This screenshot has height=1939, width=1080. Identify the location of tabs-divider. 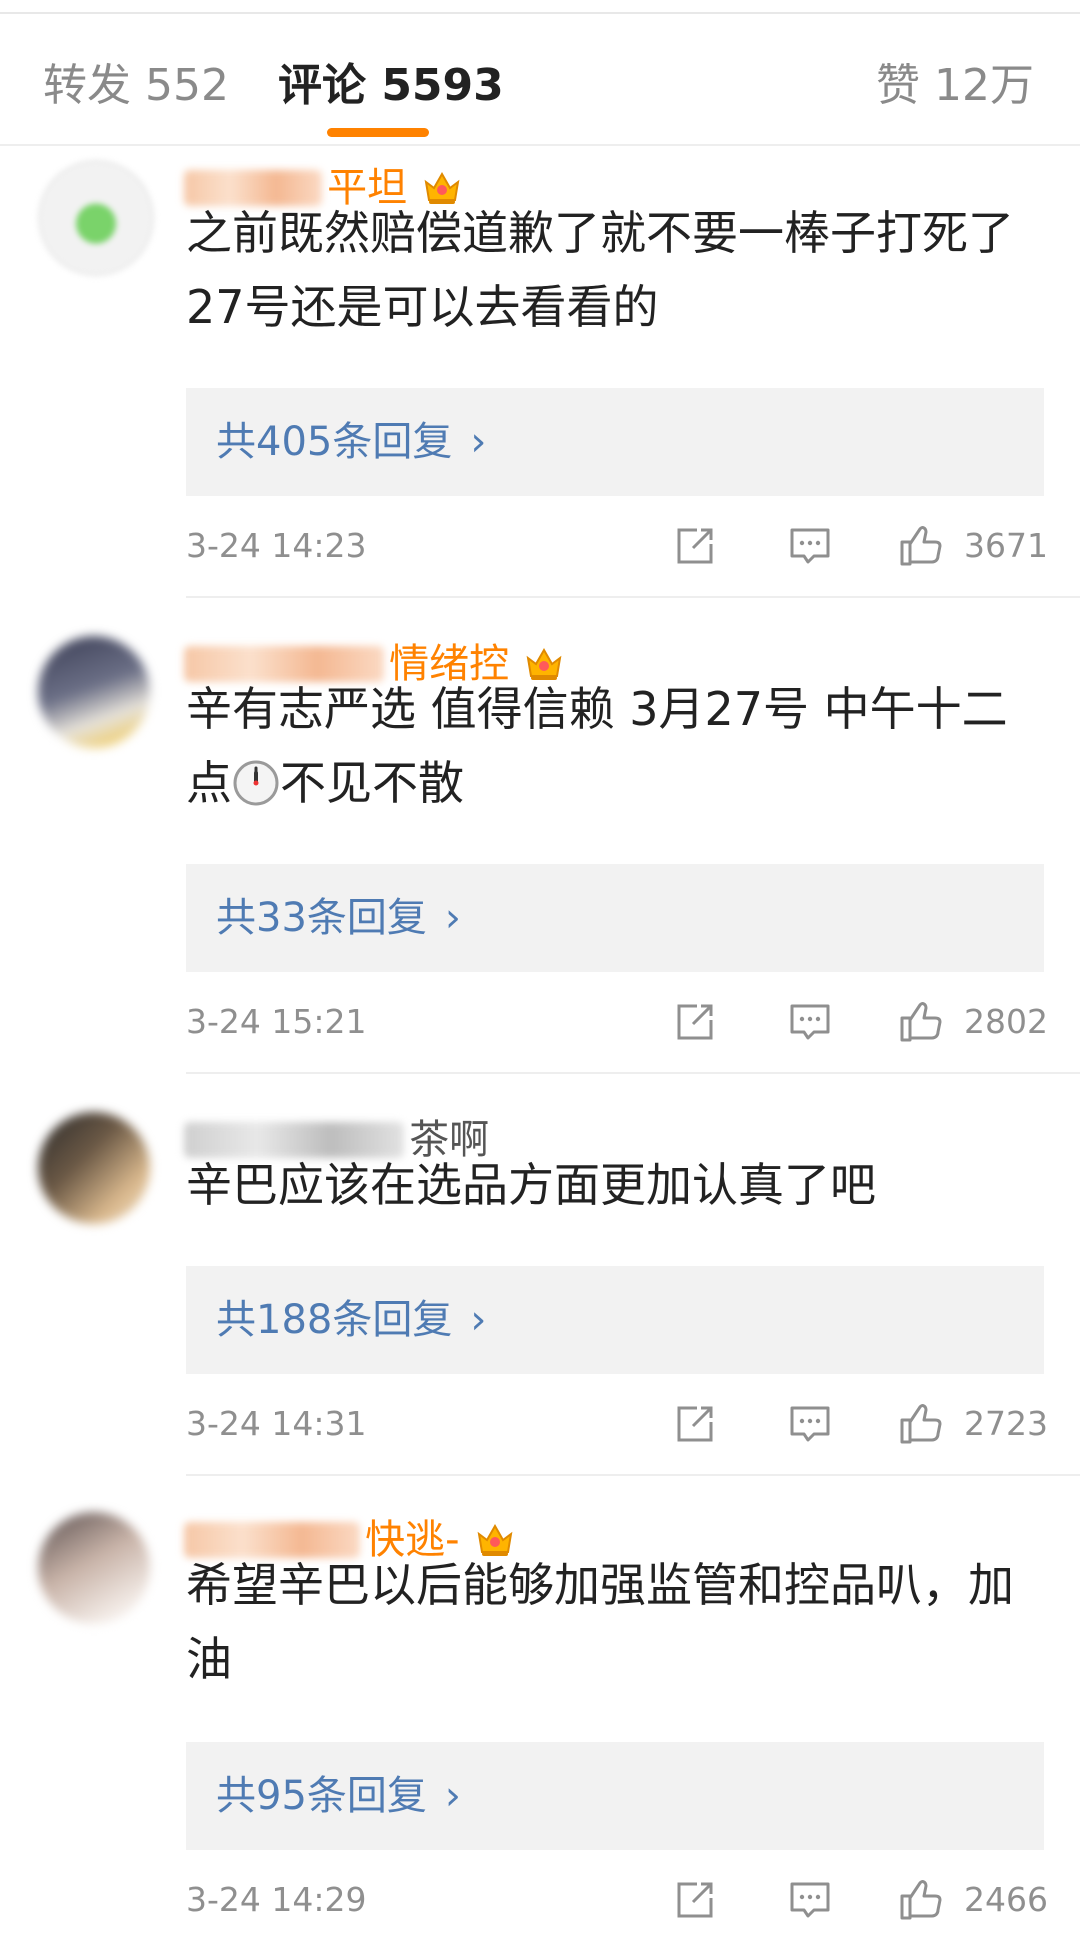
(540, 145).